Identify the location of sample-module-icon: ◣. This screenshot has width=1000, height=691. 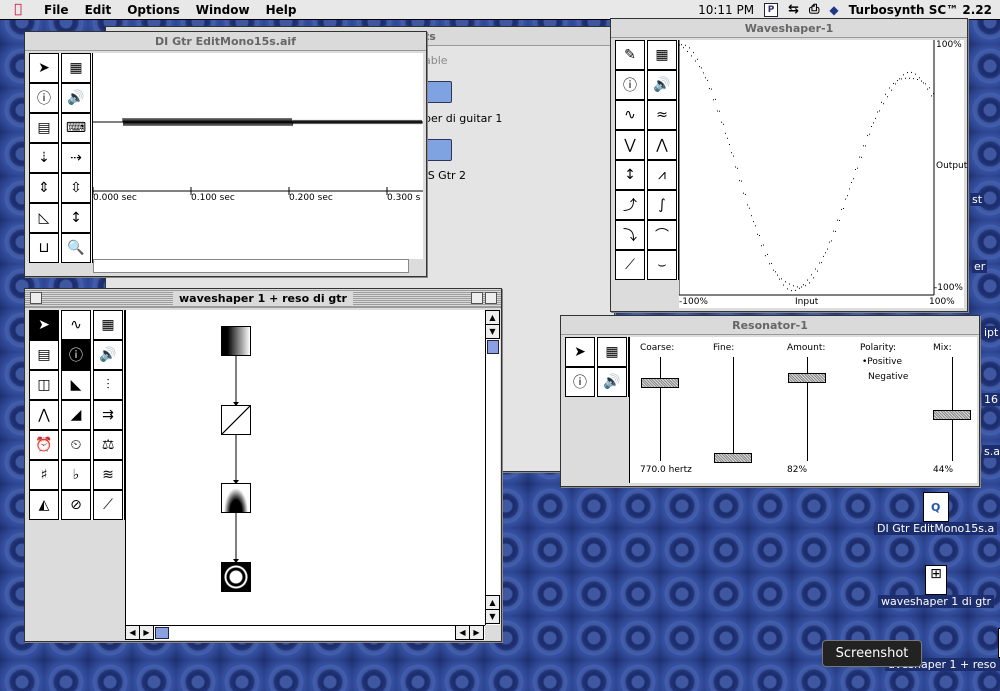
(76, 385).